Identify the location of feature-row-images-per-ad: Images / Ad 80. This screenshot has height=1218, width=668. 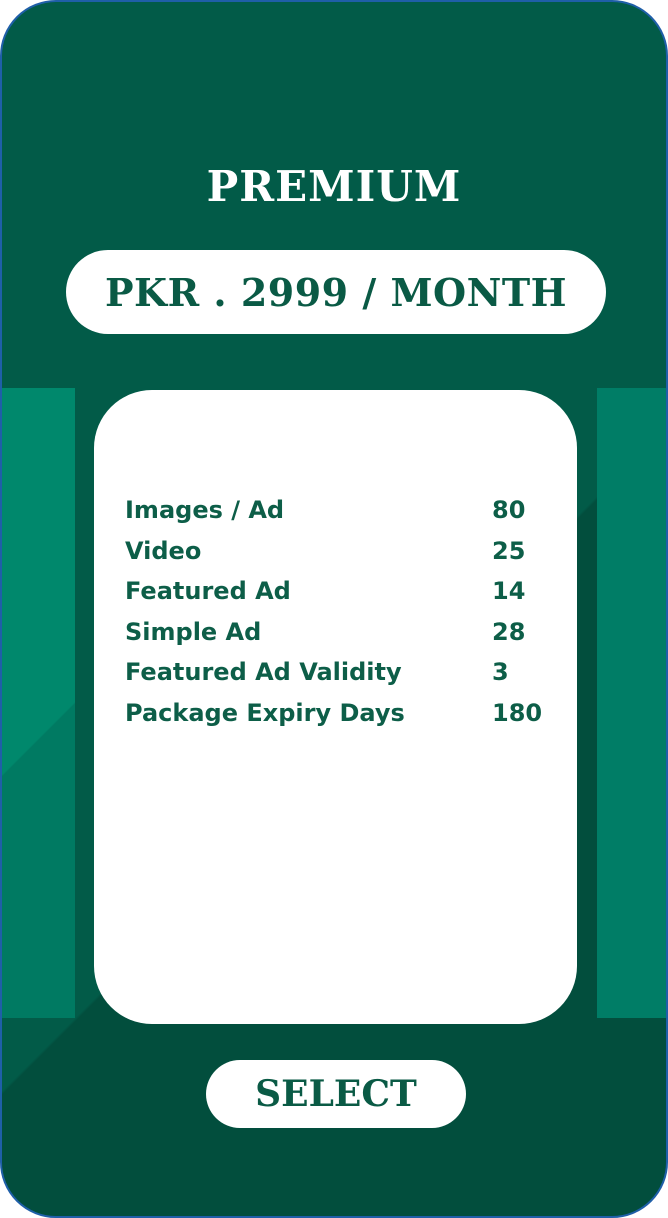
(340, 510).